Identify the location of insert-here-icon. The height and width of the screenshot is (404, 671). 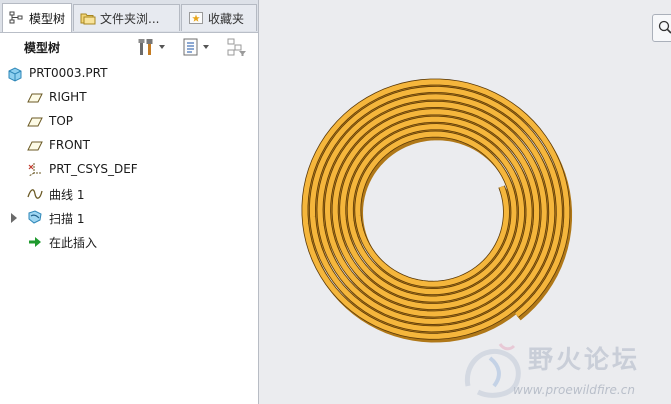
(35, 242).